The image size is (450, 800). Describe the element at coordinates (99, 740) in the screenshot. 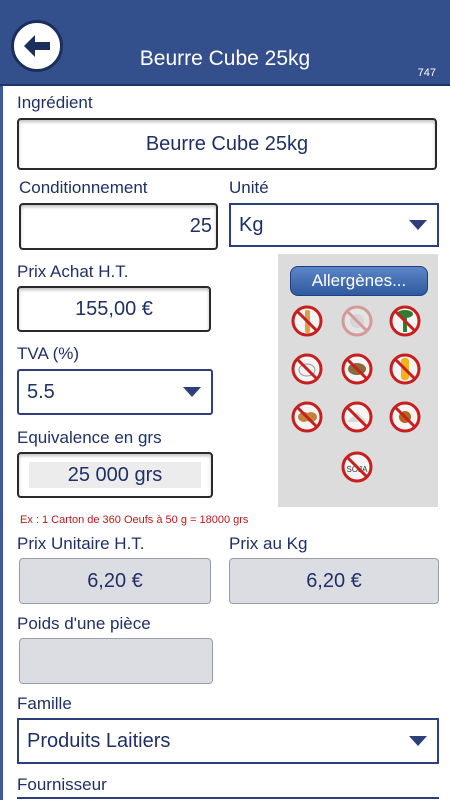

I see `famille-value: Produits Laitiers` at that location.